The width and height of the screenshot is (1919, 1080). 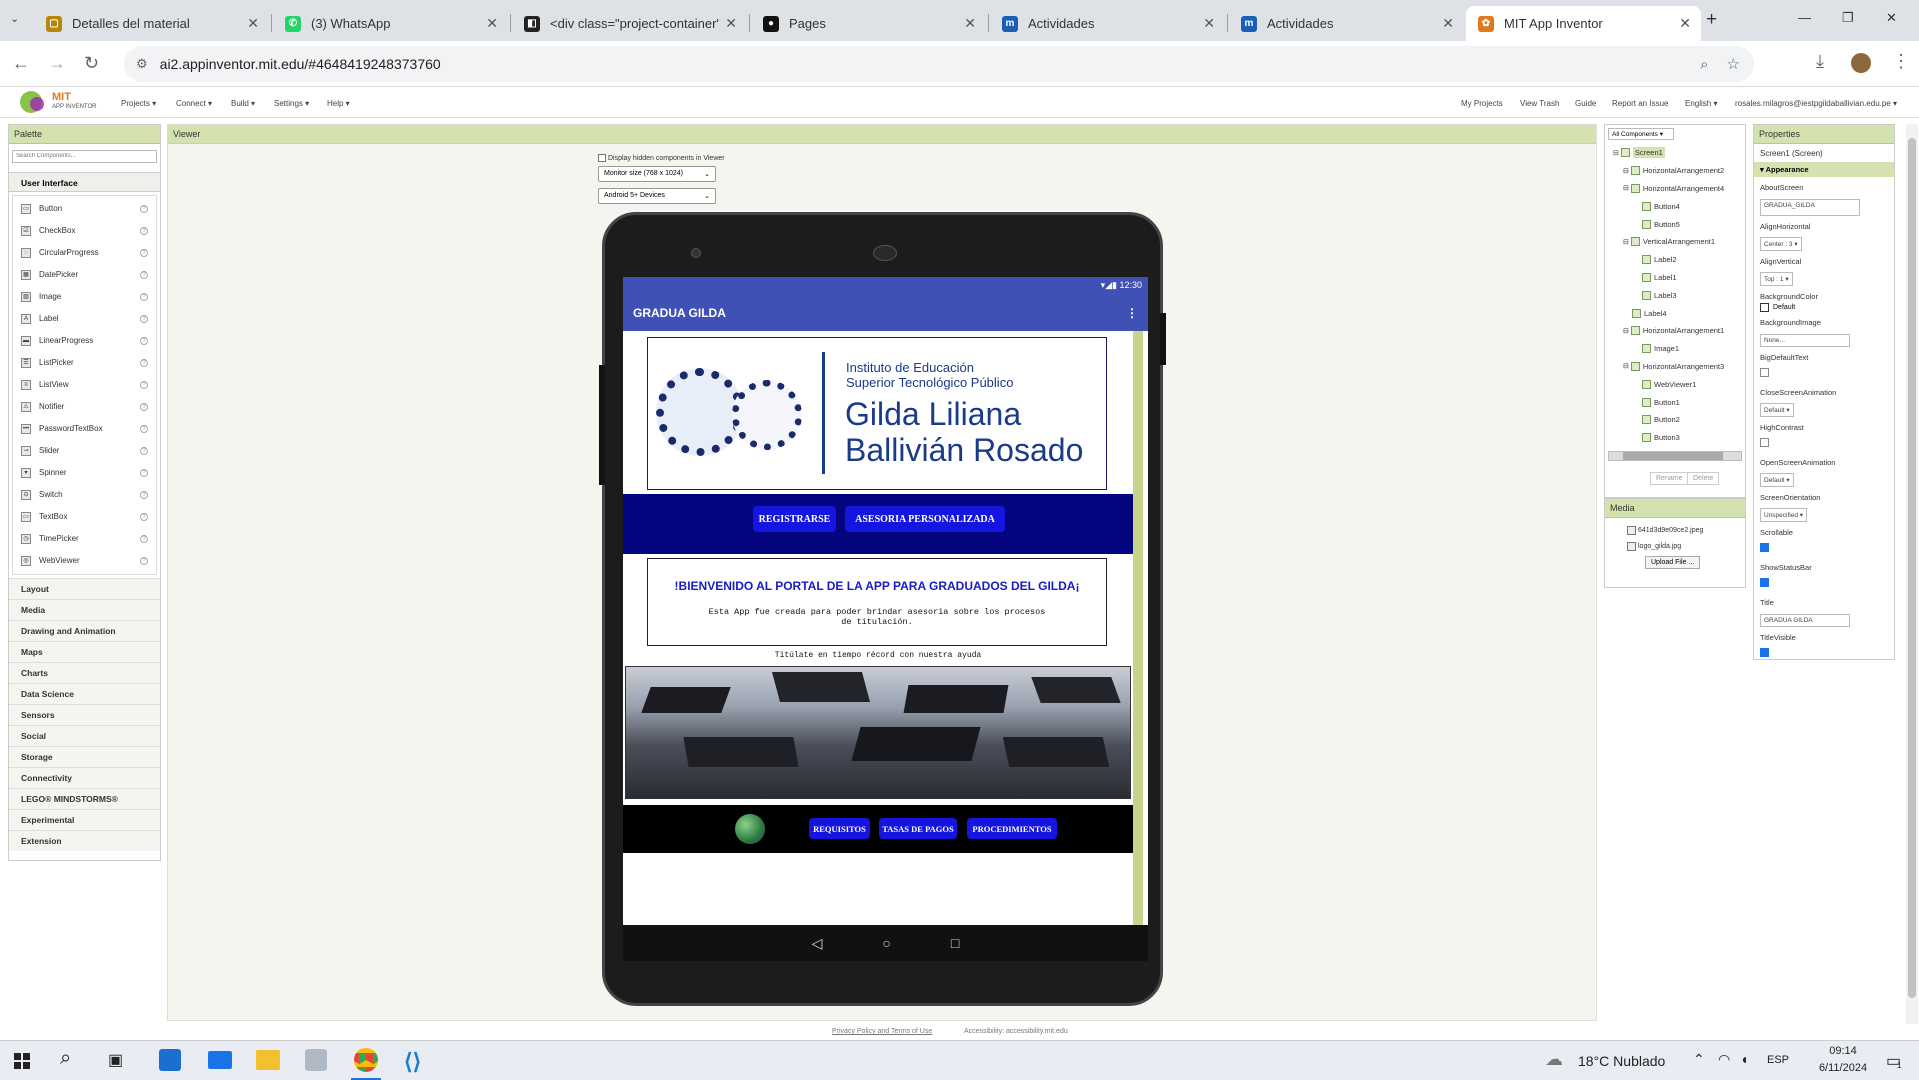 What do you see at coordinates (918, 828) in the screenshot?
I see `fees-button: TASAS DE PAGOS` at bounding box center [918, 828].